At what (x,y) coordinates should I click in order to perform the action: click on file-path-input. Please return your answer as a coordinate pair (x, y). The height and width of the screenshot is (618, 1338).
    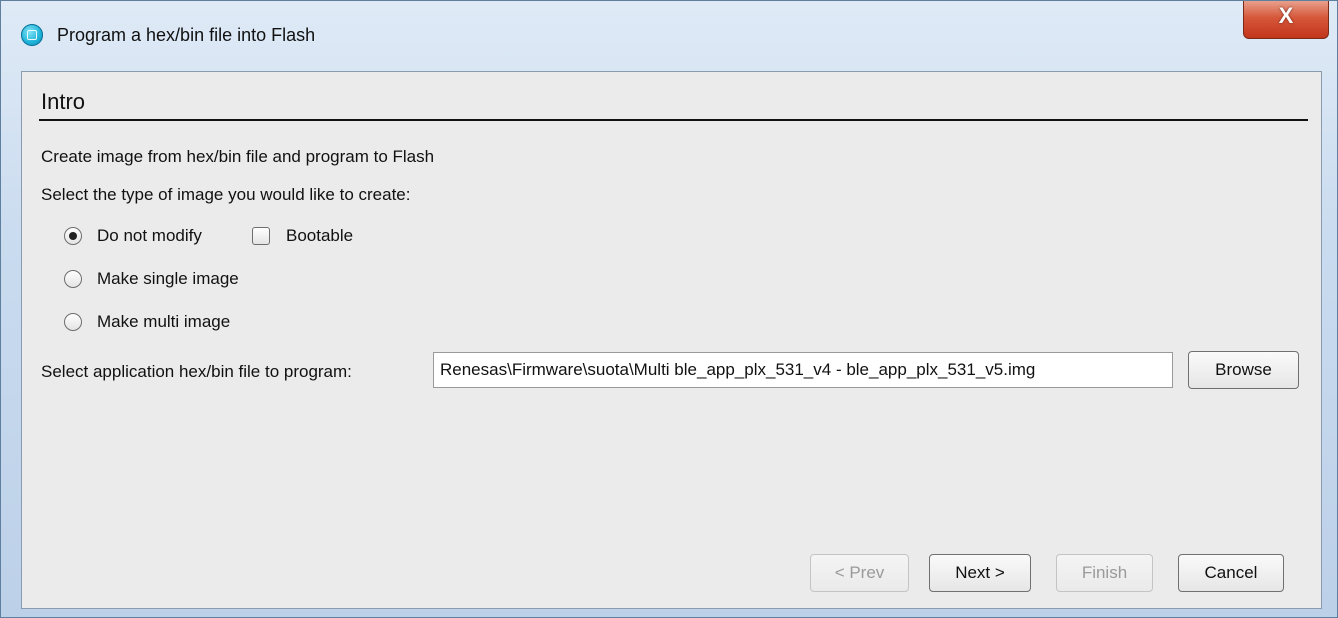
    Looking at the image, I should click on (803, 370).